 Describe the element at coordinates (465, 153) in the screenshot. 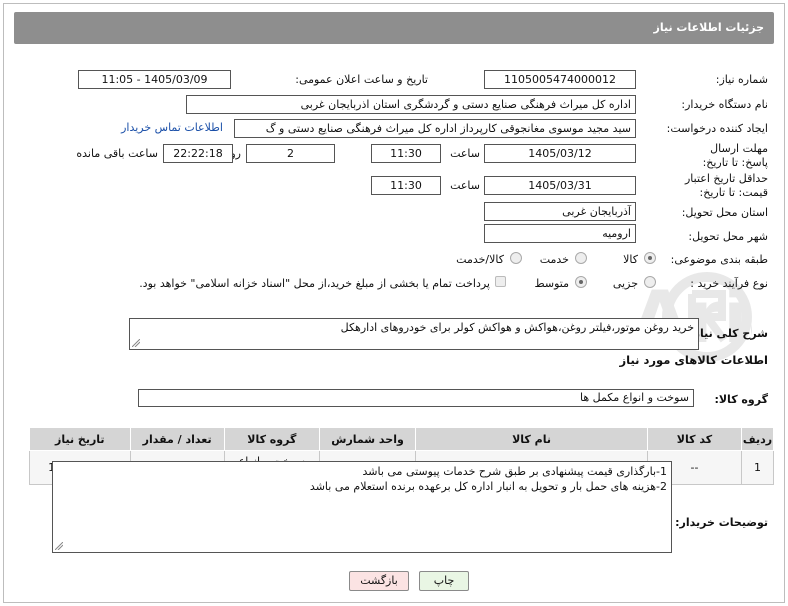

I see `reply-time-label: ساعت` at that location.